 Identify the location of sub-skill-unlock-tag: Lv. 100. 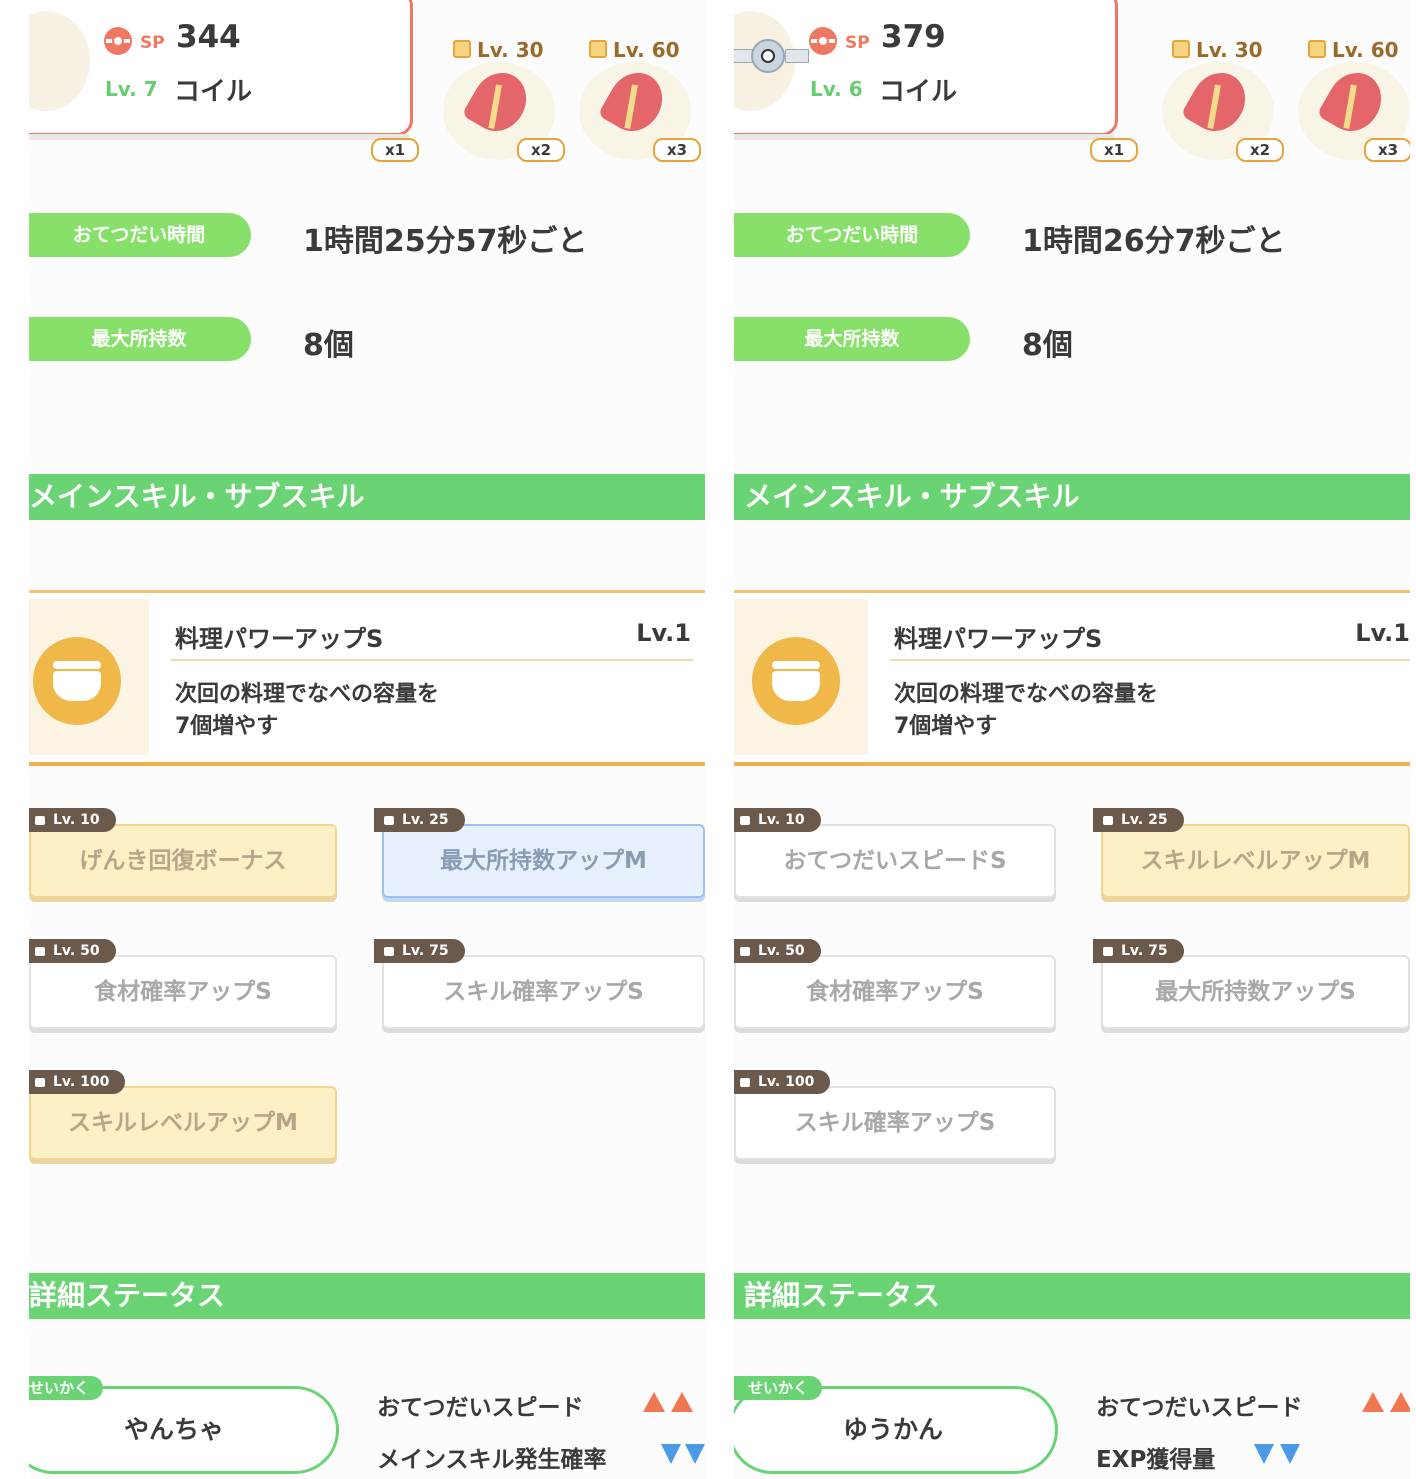
(77, 1082).